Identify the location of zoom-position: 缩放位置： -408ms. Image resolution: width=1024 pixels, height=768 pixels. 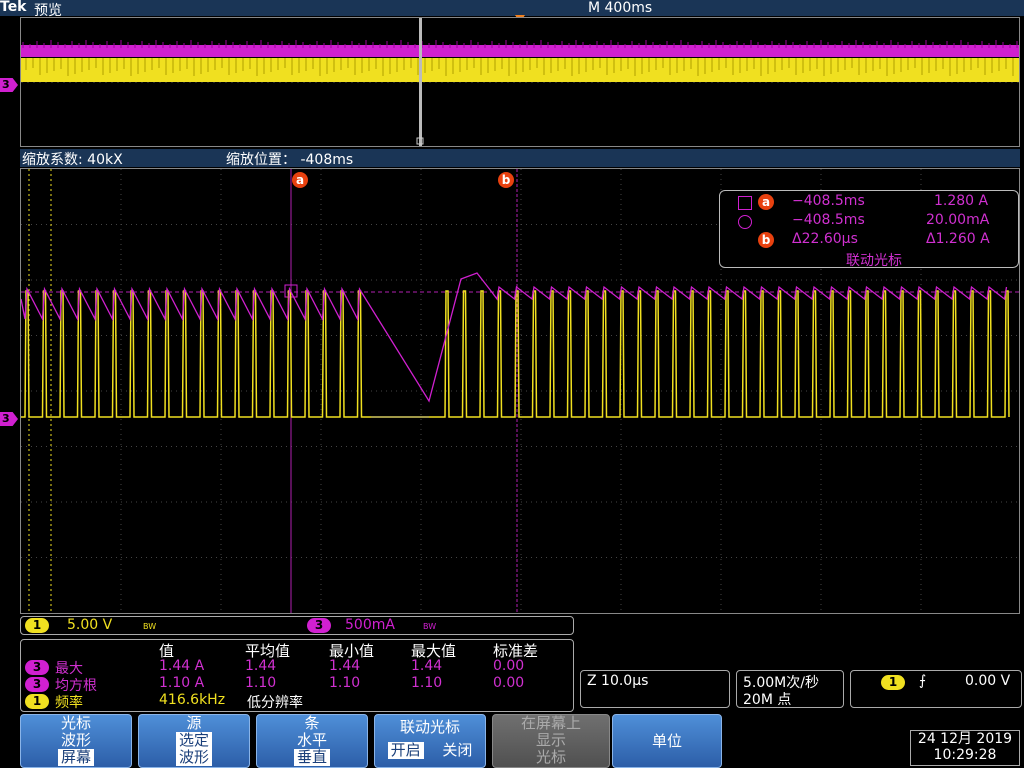
(290, 160).